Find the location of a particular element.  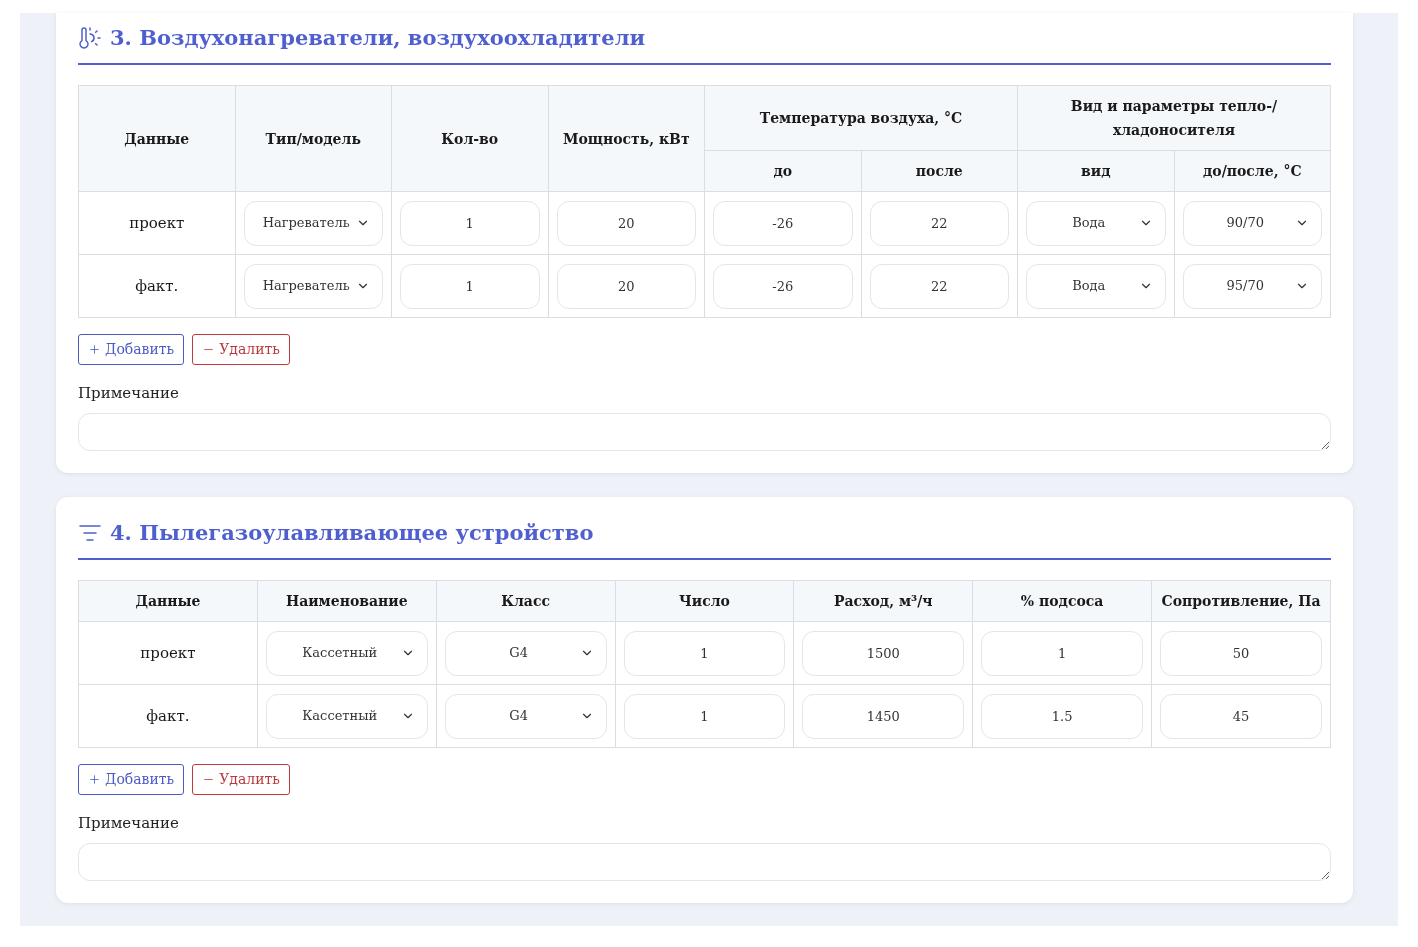

input-field: 50 is located at coordinates (1241, 653).